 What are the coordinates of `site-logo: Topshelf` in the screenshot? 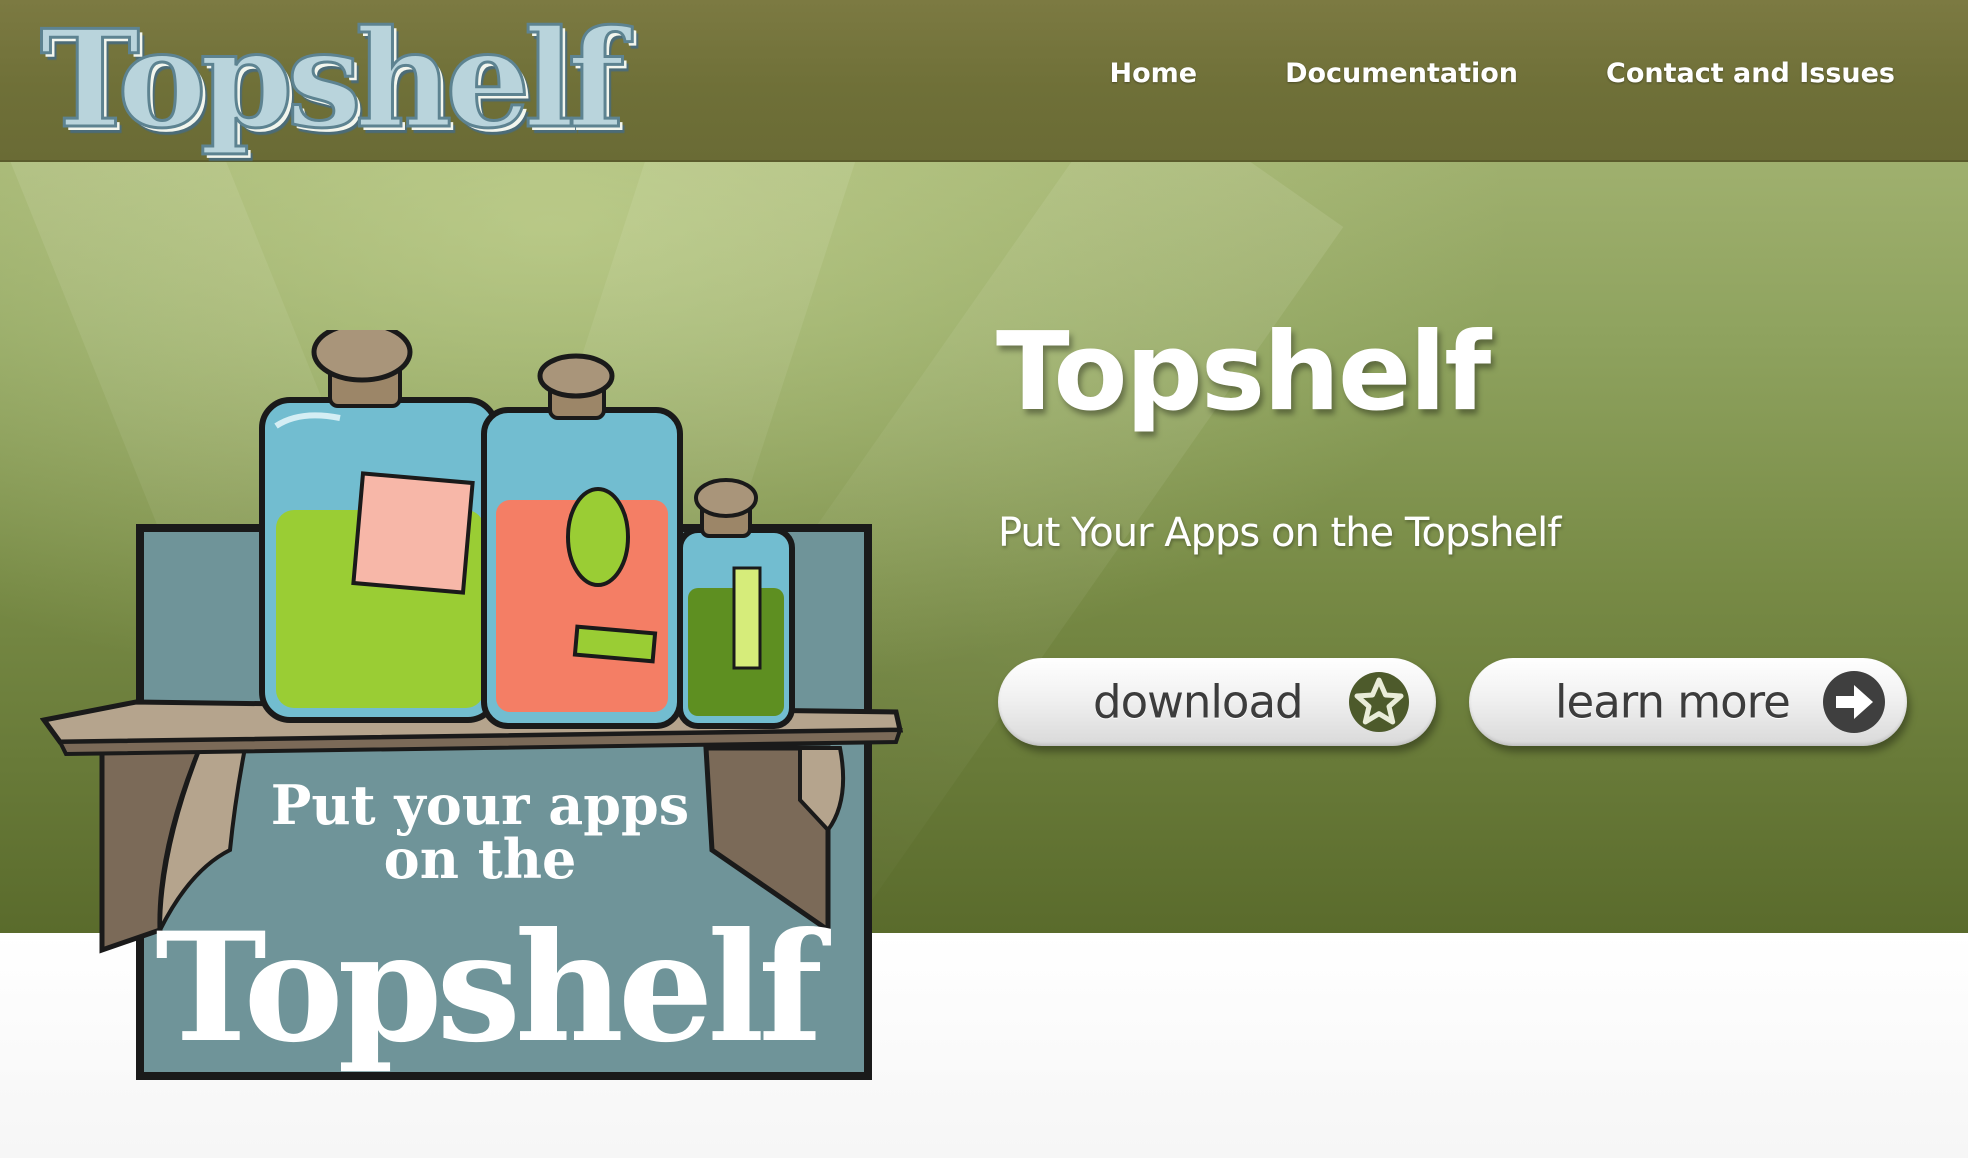 It's located at (332, 79).